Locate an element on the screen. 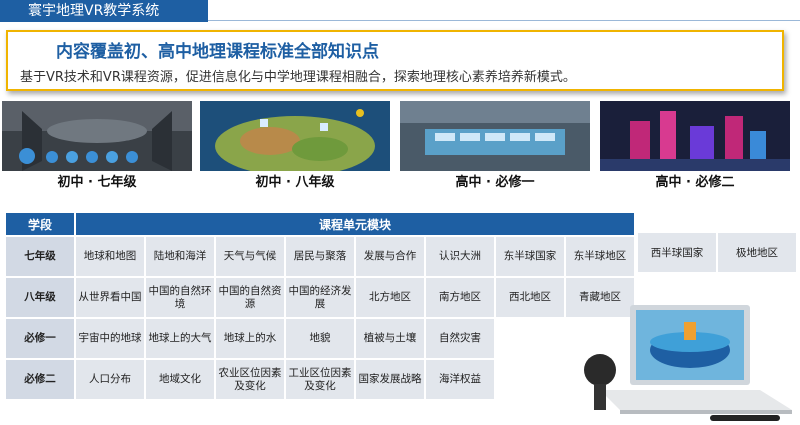  table-cell: 中国的自然环境 is located at coordinates (180, 297).